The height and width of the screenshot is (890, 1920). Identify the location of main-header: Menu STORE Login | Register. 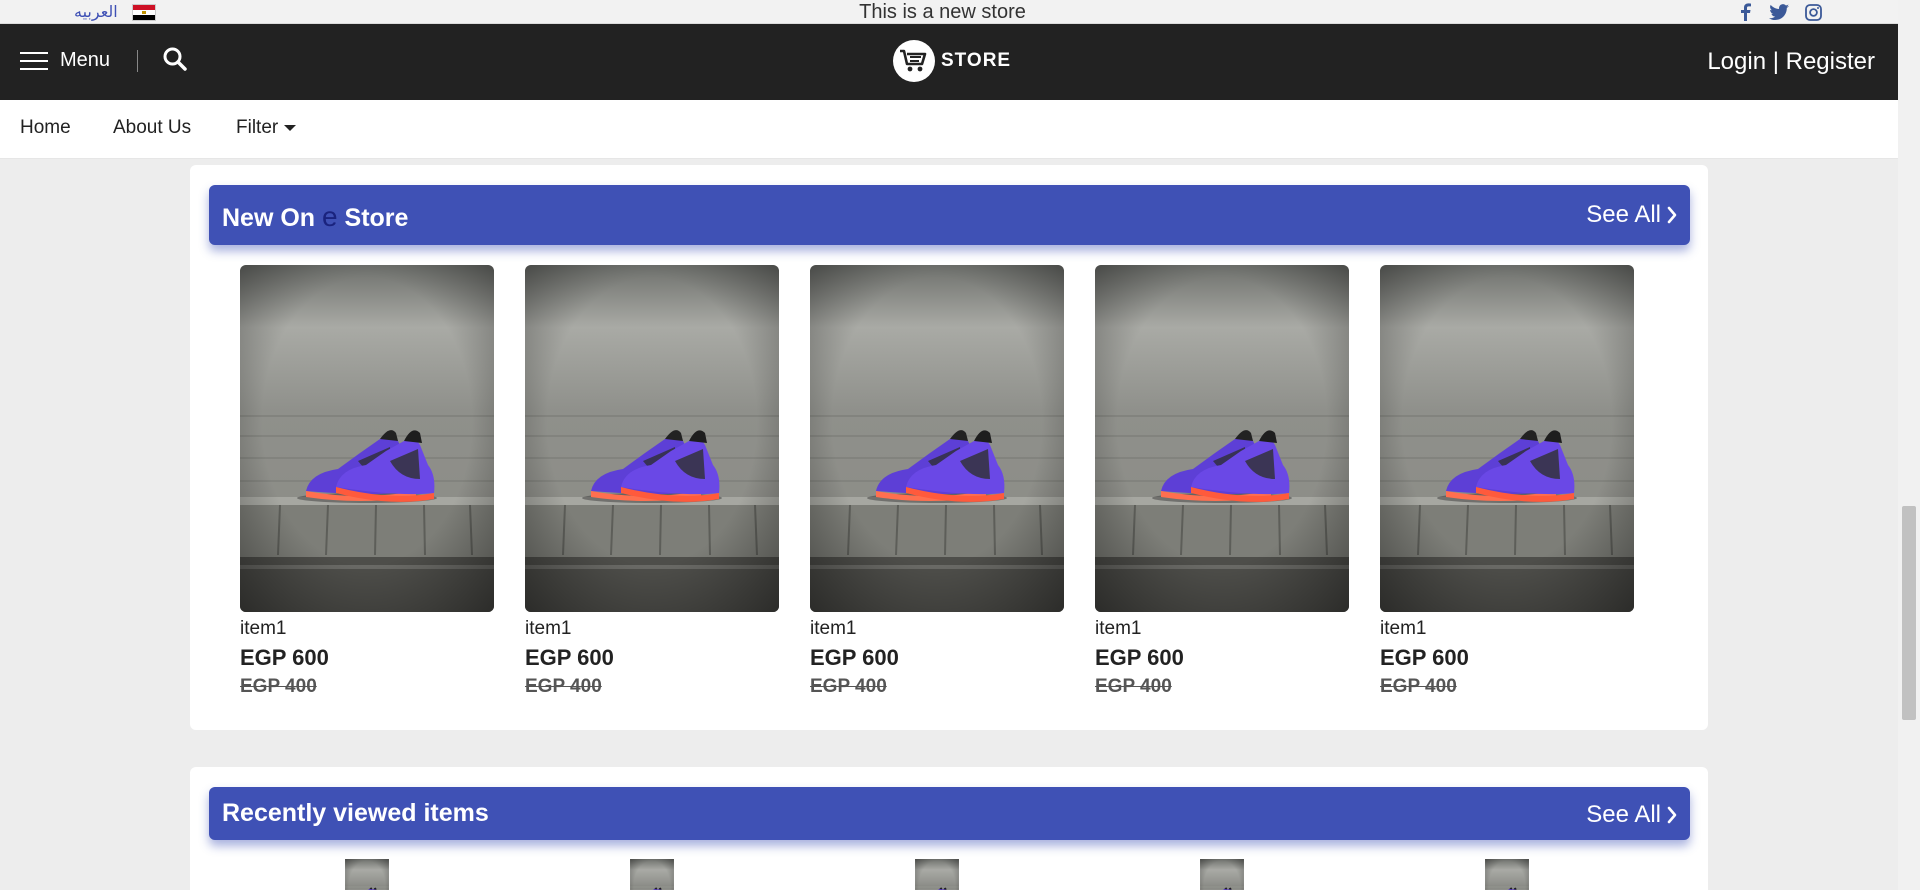
(949, 62).